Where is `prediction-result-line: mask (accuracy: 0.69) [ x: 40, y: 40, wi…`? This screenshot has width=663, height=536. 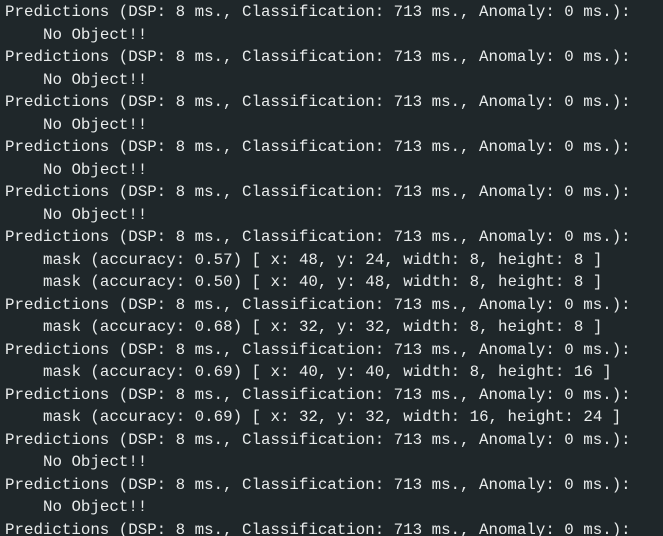
prediction-result-line: mask (accuracy: 0.69) [ x: 40, y: 40, wi… is located at coordinates (327, 372).